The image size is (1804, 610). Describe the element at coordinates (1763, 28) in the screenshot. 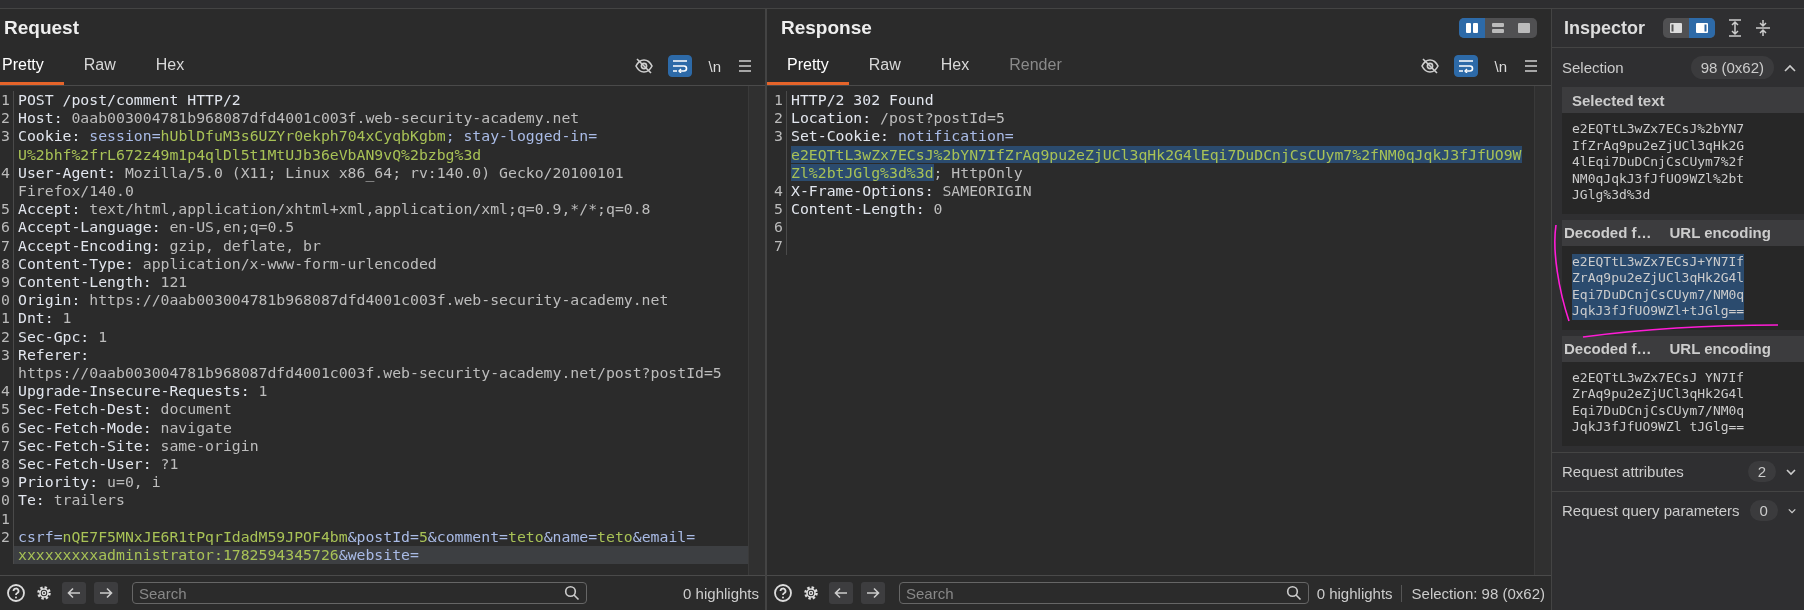

I see `collapse-icon` at that location.